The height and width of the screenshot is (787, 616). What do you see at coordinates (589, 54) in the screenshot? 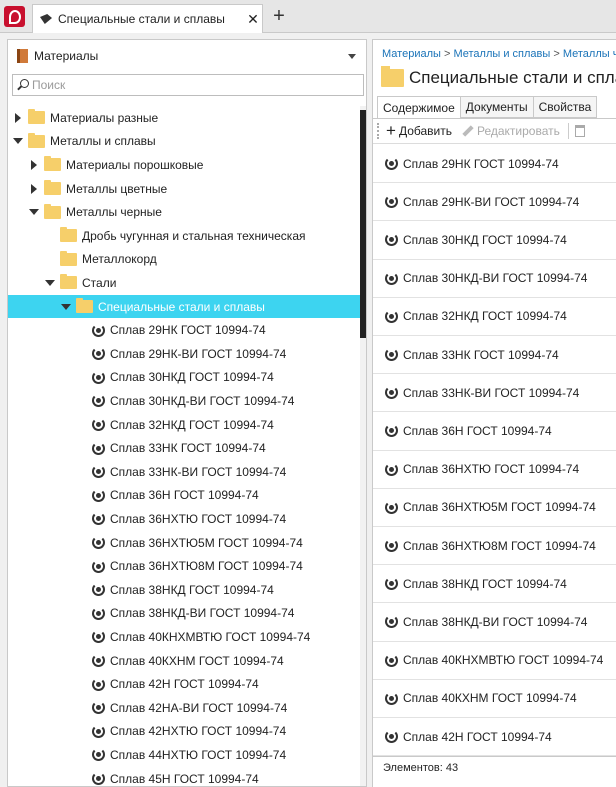
I see `breadcrumb-link: Металлы черные` at bounding box center [589, 54].